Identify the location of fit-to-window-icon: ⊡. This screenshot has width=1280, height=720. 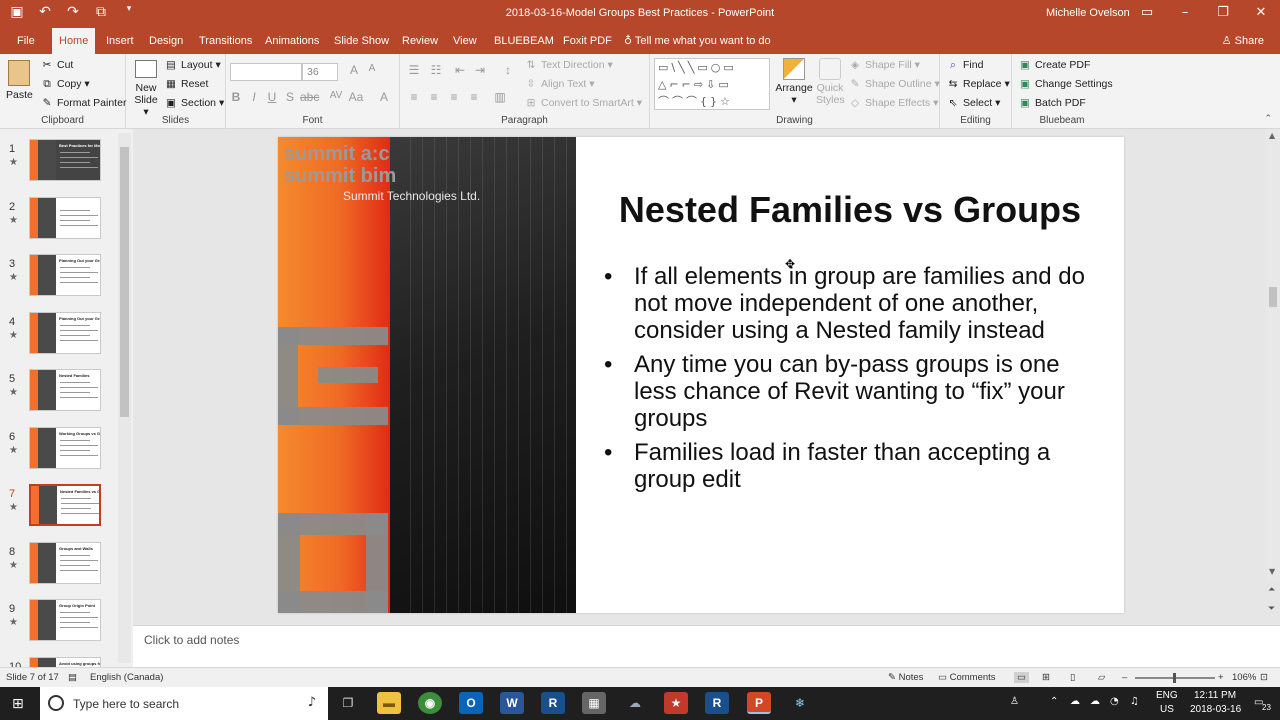
(1264, 677).